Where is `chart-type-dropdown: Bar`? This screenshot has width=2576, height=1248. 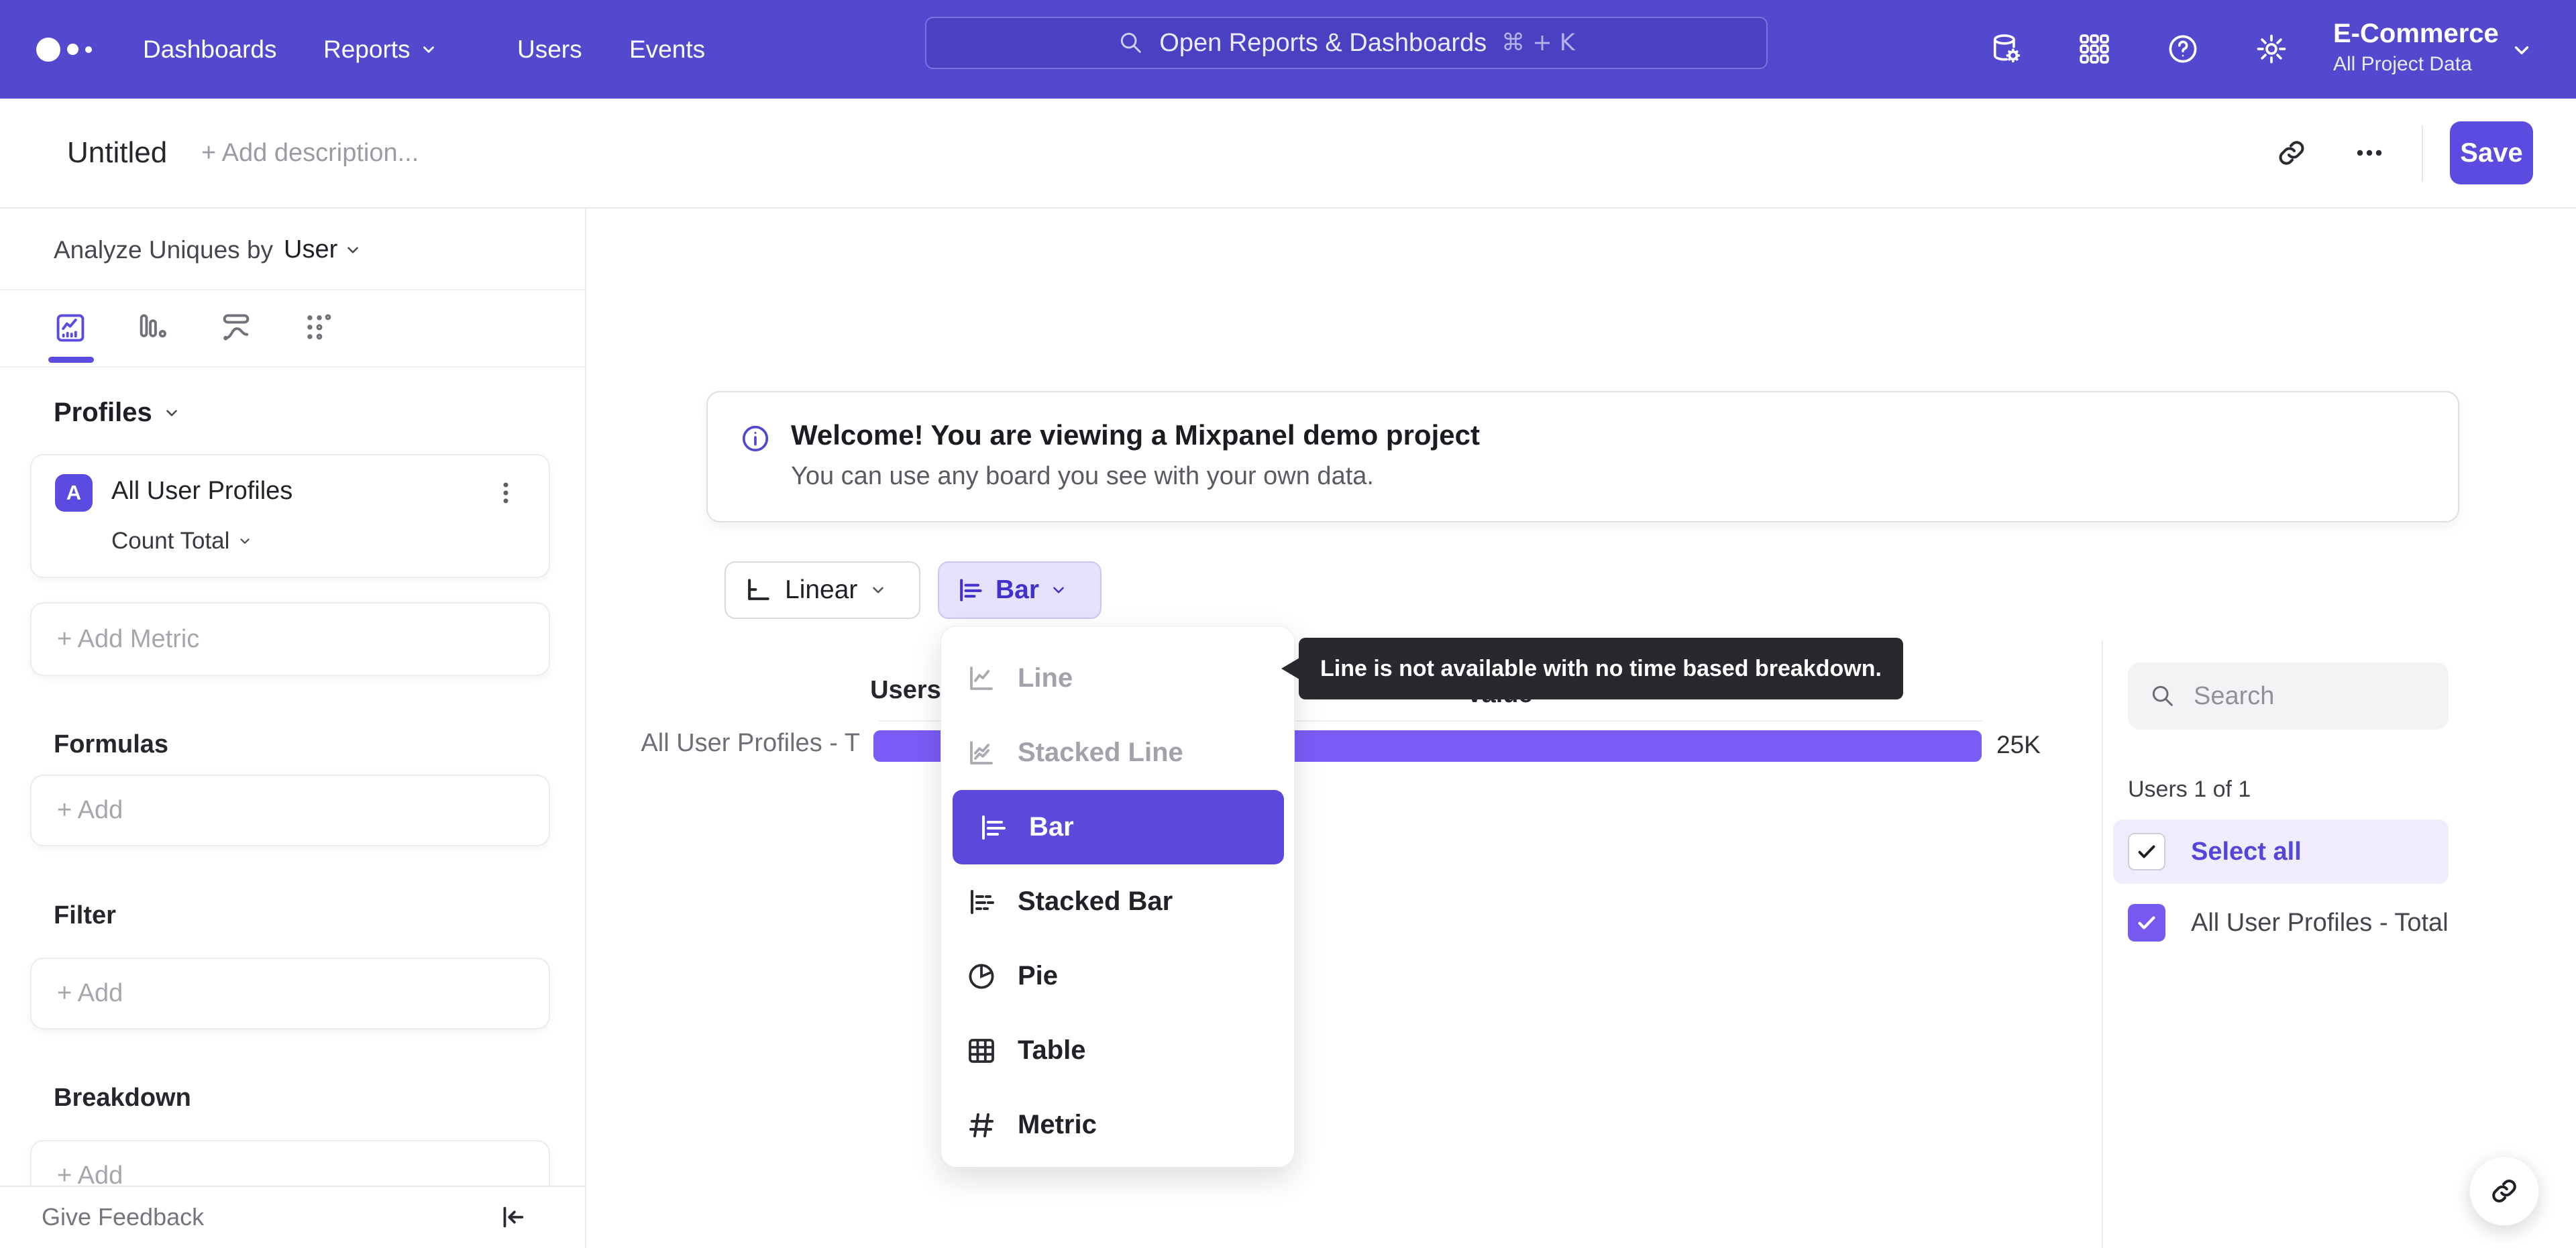
chart-type-dropdown: Bar is located at coordinates (1020, 590).